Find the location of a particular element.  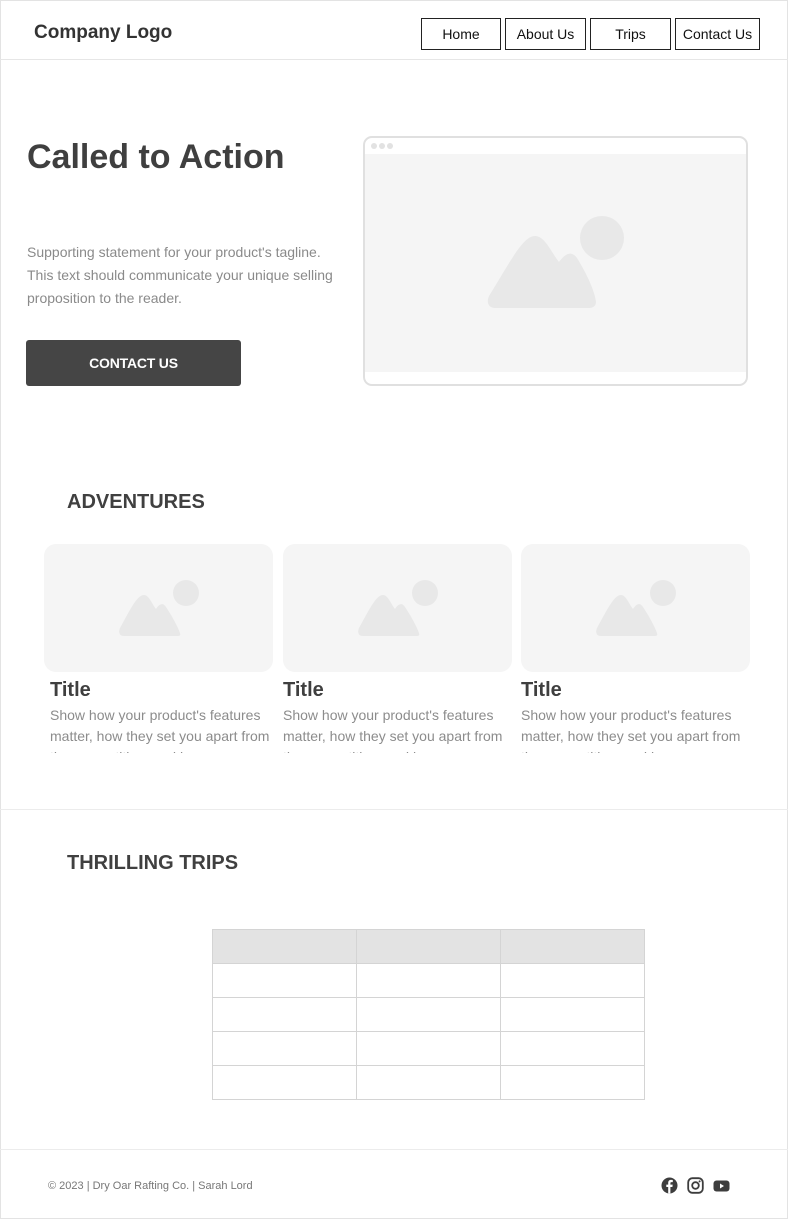

table-header-row is located at coordinates (428, 946).